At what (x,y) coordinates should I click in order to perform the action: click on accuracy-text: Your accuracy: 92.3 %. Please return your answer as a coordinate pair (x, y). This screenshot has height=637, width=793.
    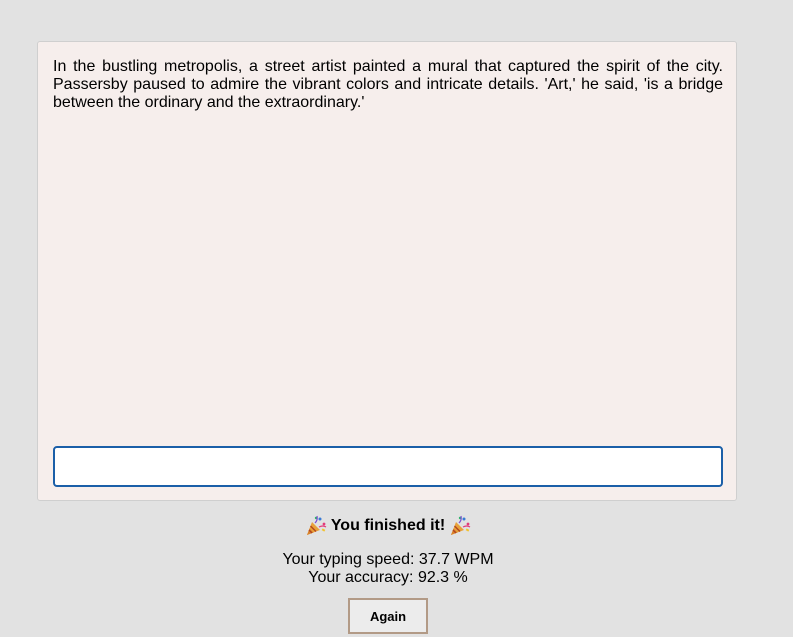
    Looking at the image, I should click on (388, 577).